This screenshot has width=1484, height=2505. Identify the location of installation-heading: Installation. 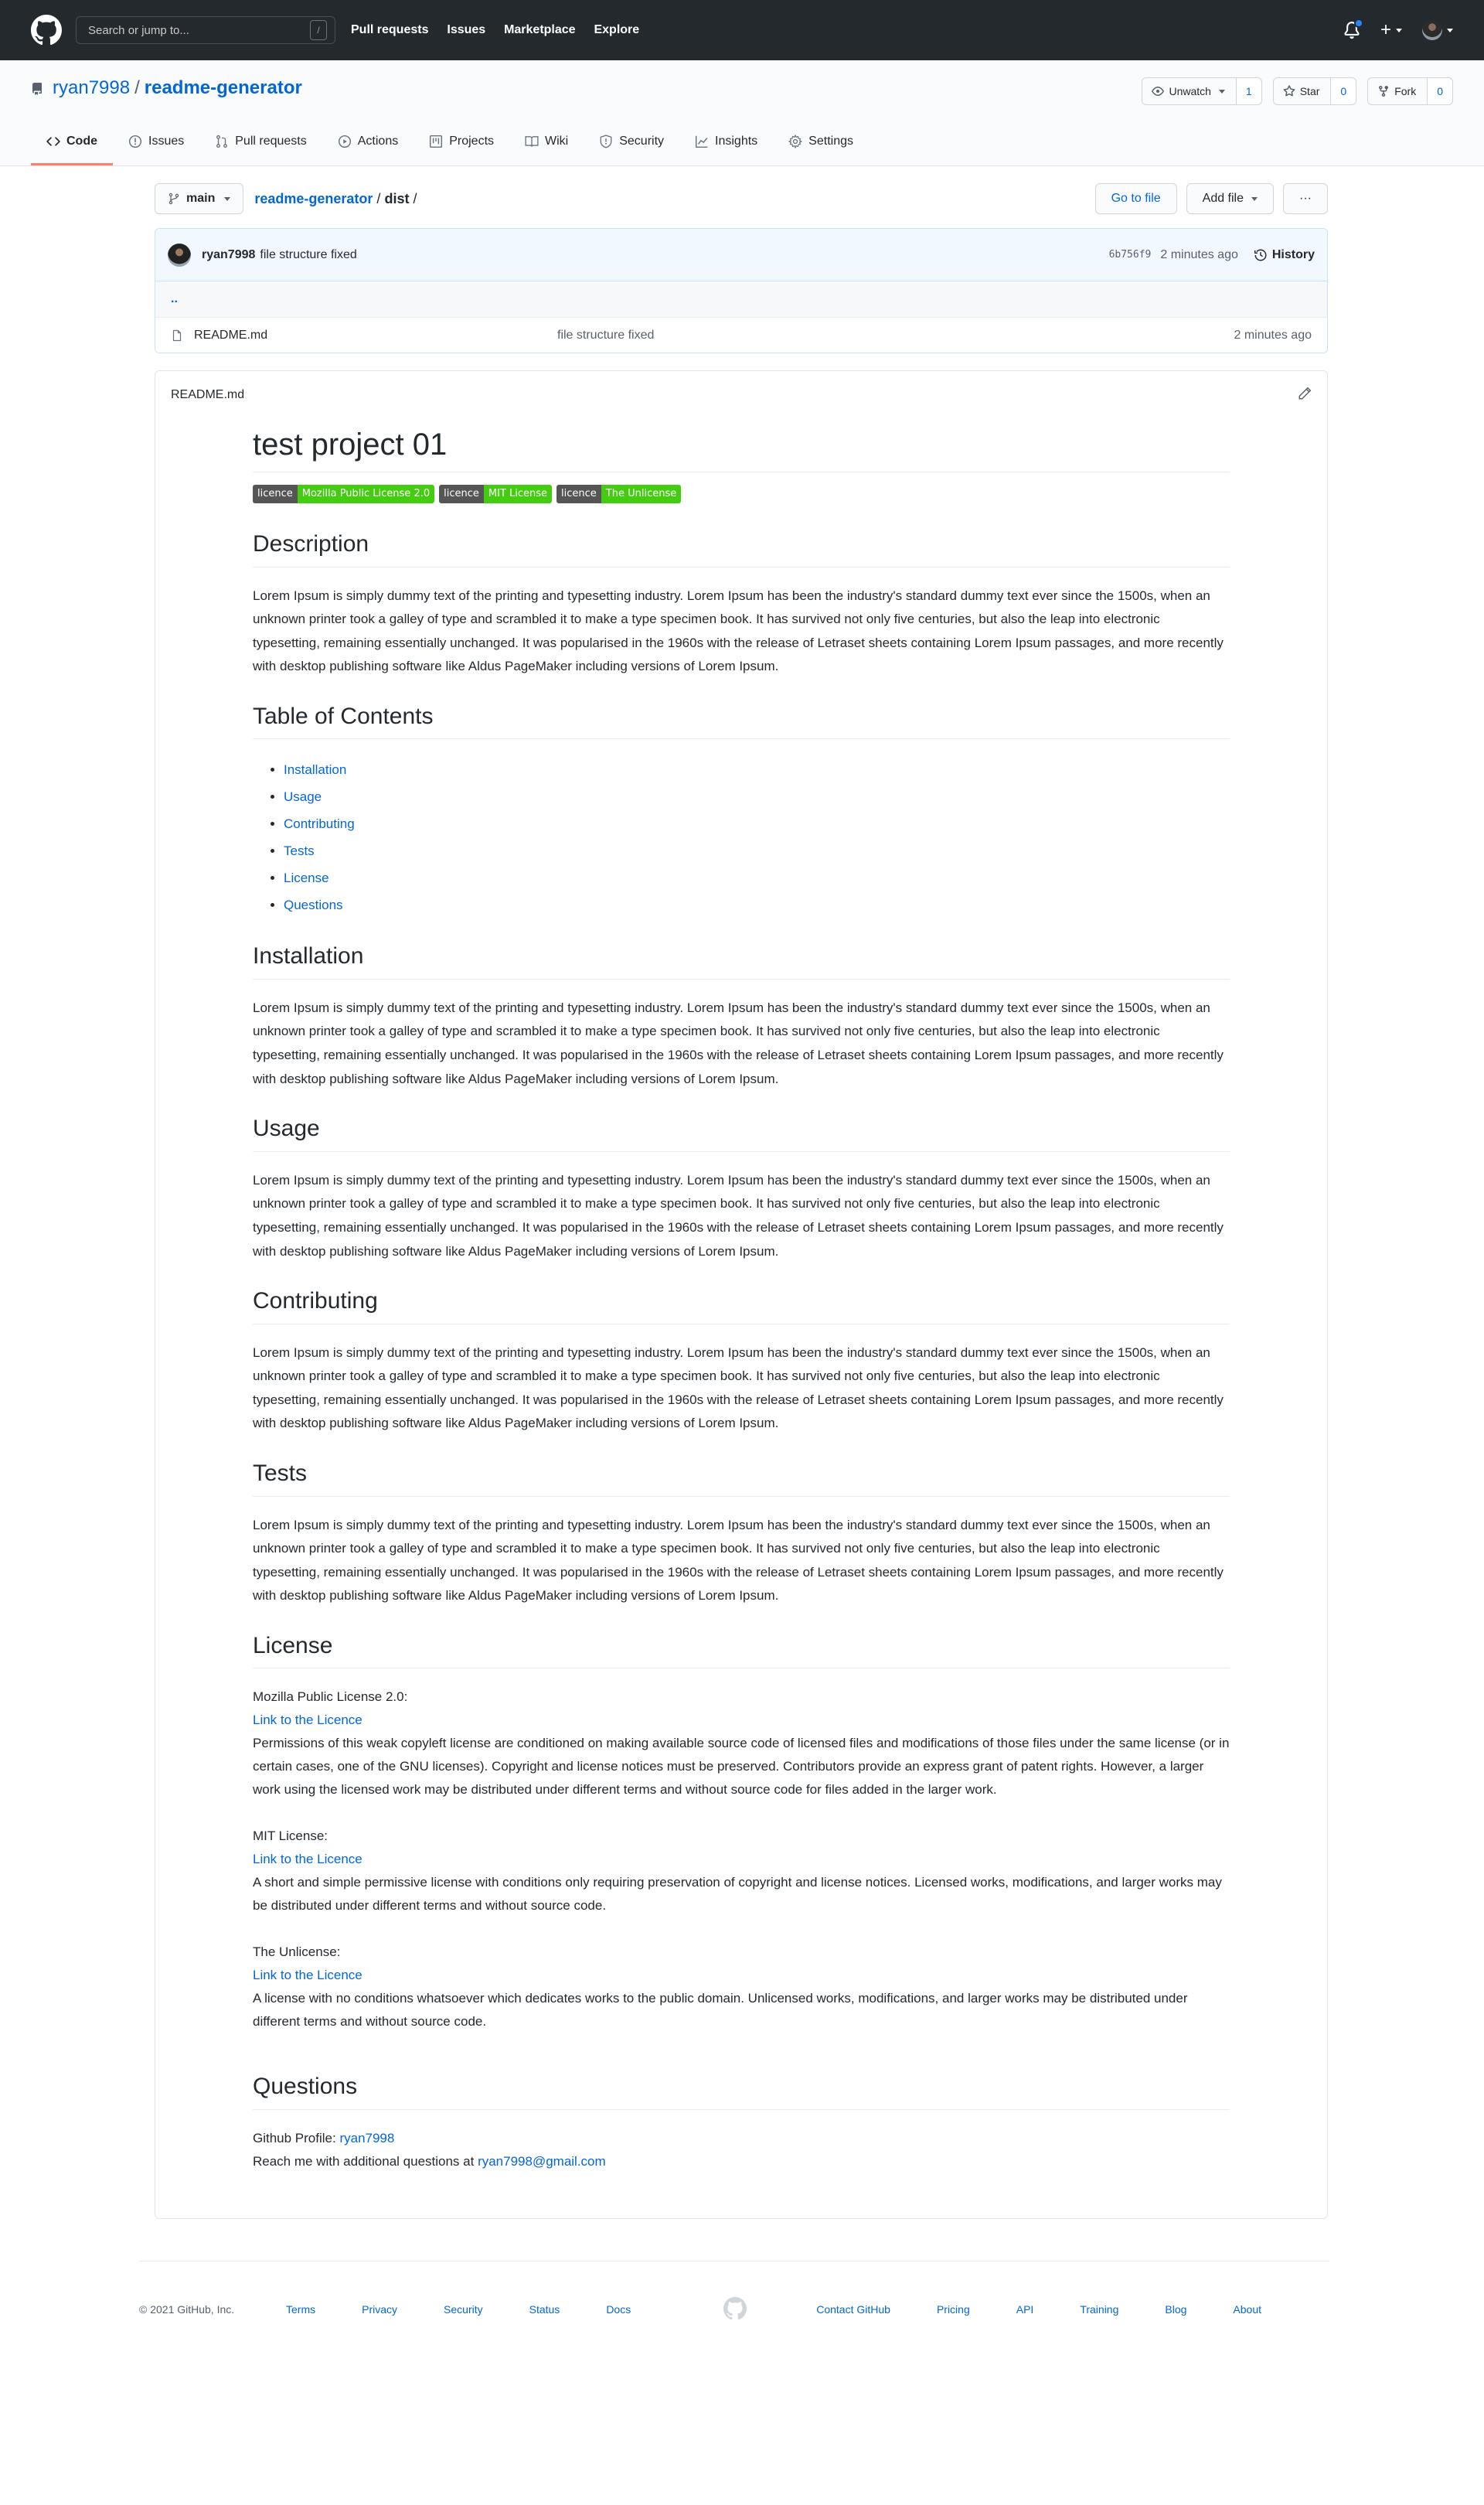
(741, 961).